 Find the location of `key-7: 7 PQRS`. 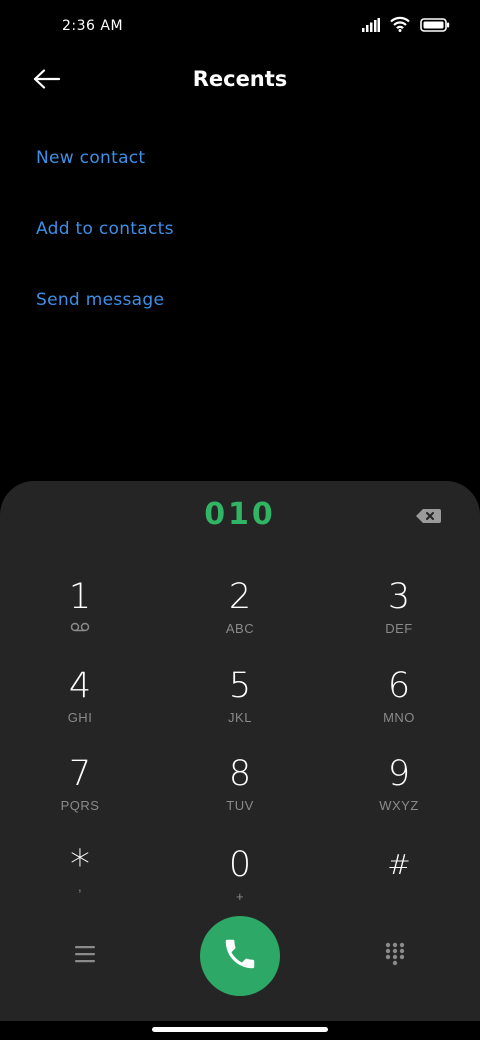

key-7: 7 PQRS is located at coordinates (80, 794).